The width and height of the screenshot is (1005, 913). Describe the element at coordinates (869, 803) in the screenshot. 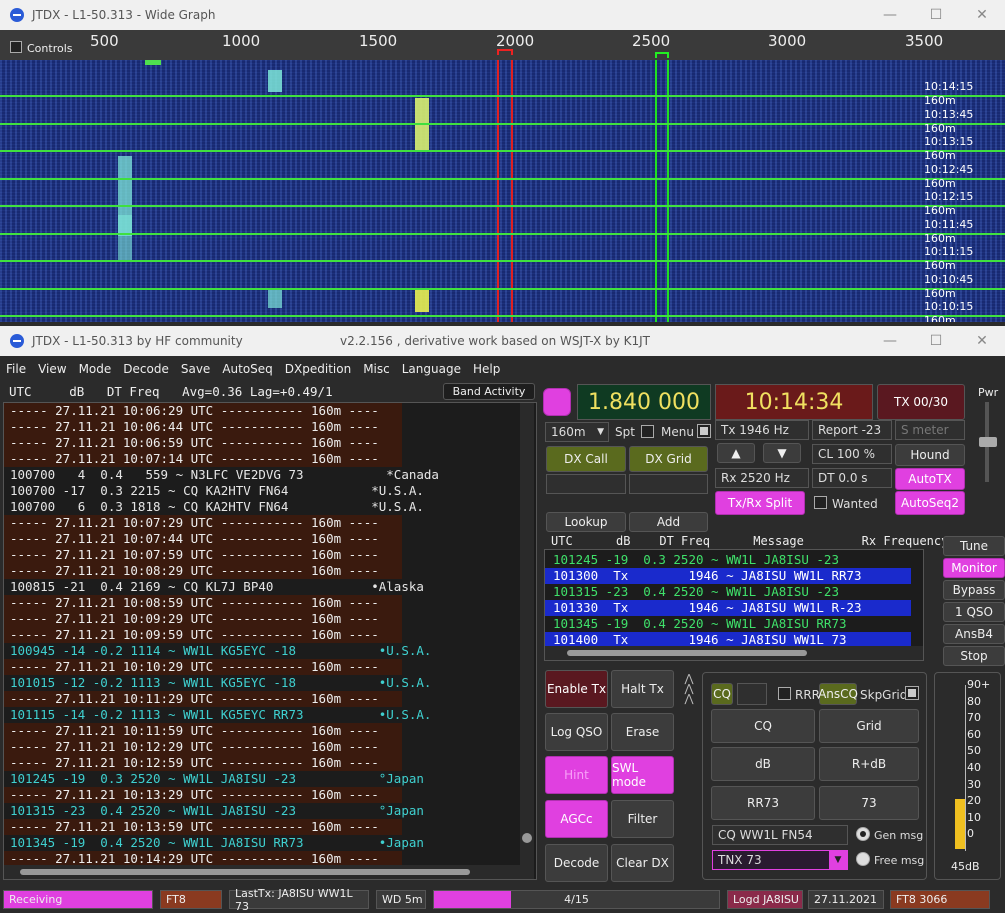

I see `73-message-button: 73` at that location.